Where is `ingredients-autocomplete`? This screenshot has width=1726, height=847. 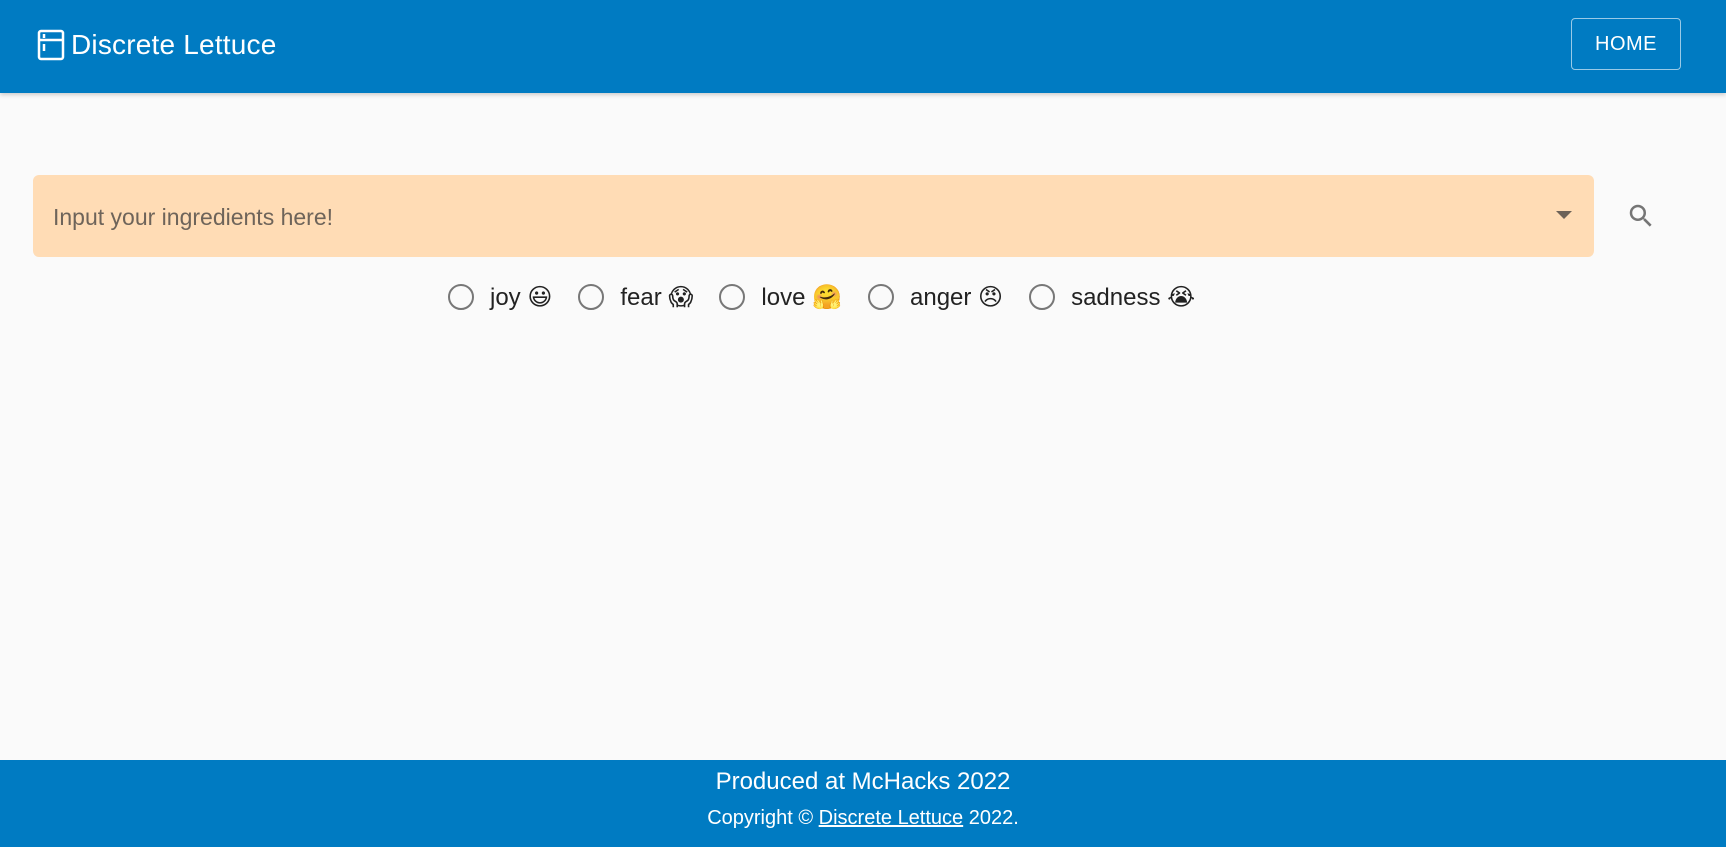 ingredients-autocomplete is located at coordinates (813, 217).